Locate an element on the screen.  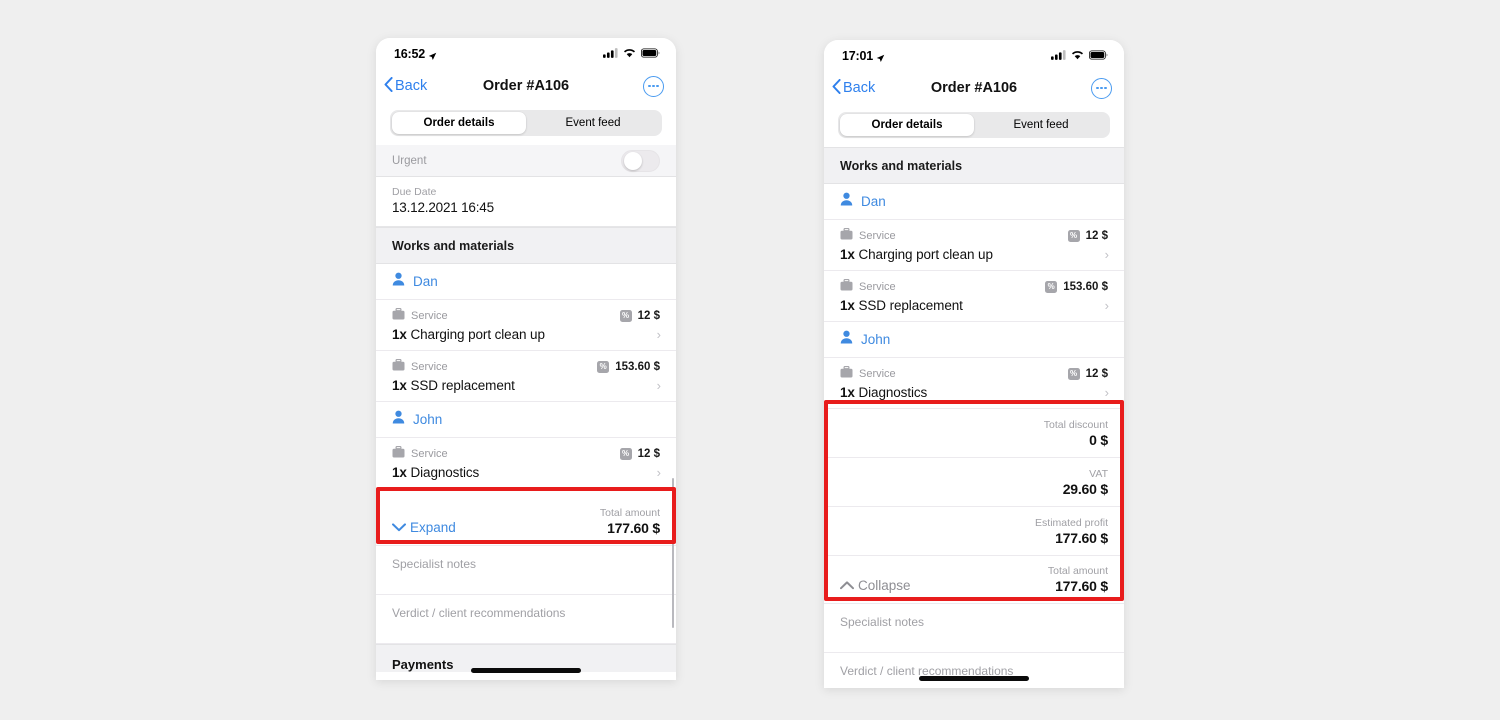
estimated-profit-block: Estimated profit 177.60 $ is located at coordinates (1071, 531).